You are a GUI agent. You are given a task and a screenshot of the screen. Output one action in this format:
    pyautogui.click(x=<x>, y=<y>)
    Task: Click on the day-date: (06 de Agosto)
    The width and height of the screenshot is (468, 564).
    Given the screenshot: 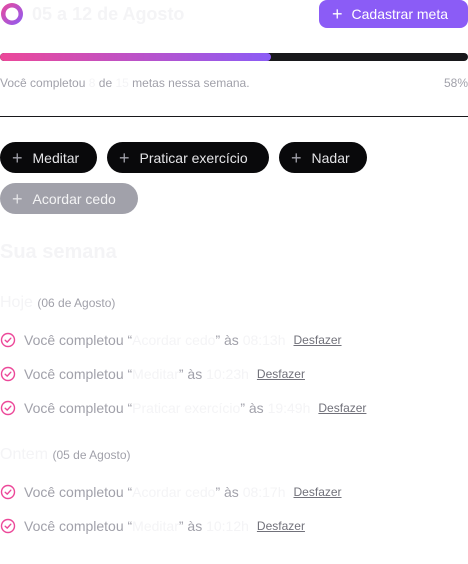 What is the action you would take?
    pyautogui.click(x=76, y=303)
    